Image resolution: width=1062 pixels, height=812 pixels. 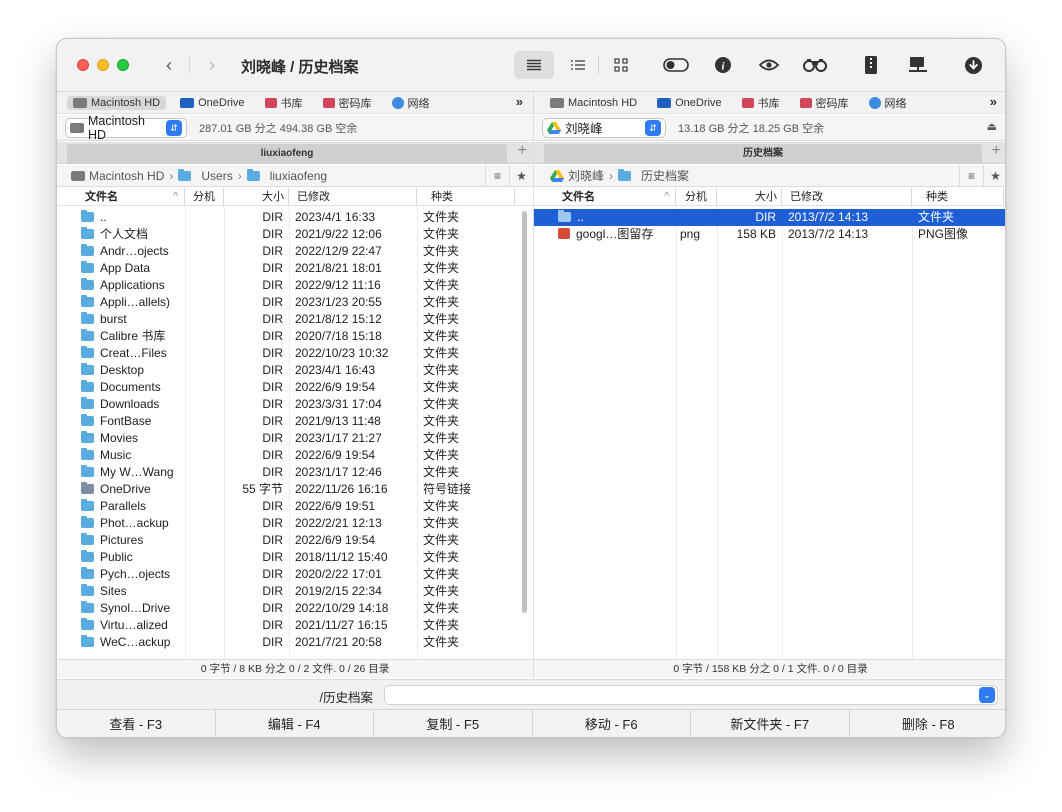 I want to click on fkey-button-5: 复制 - F5, so click(x=453, y=723).